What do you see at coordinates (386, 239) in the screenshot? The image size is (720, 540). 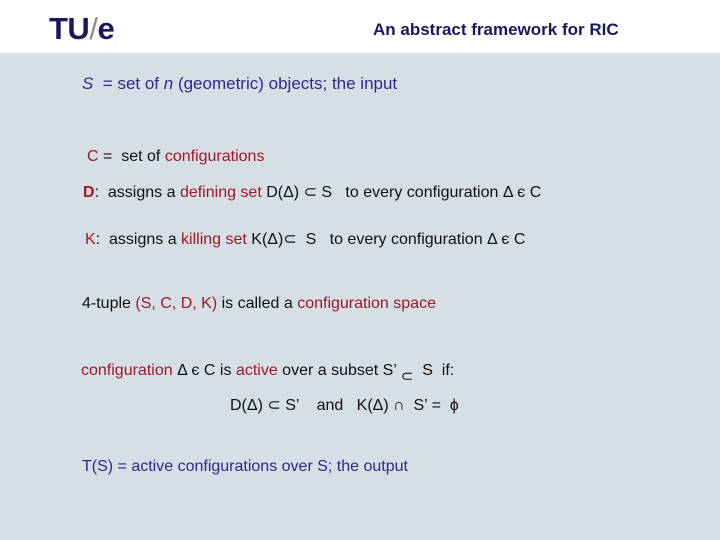 I see `text: K(Δ)⊂ S to every configuration Δ є C` at bounding box center [386, 239].